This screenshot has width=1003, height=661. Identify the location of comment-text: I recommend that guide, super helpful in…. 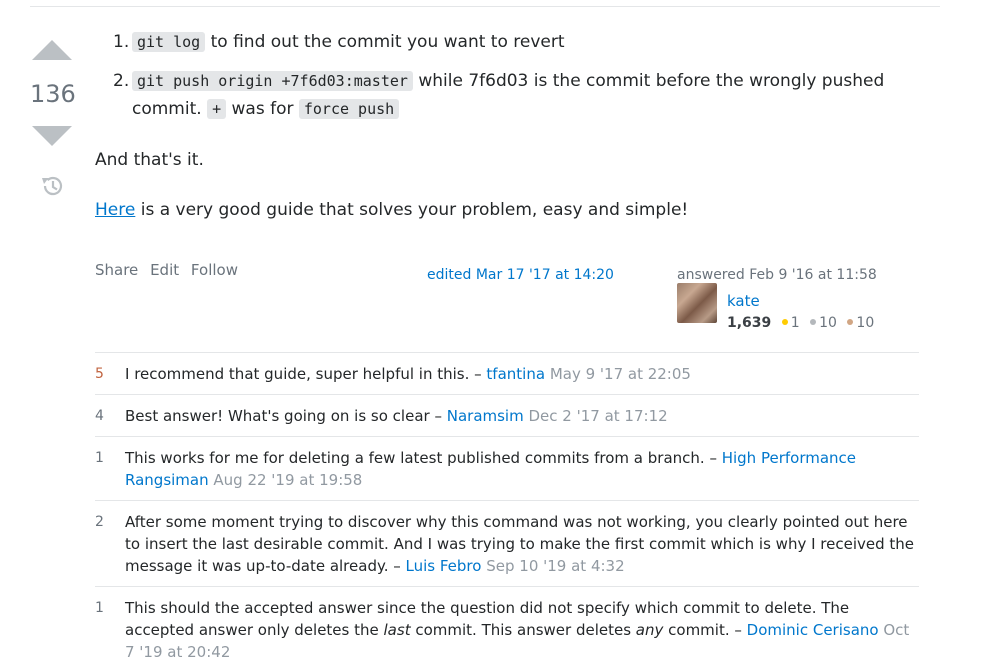
(306, 374).